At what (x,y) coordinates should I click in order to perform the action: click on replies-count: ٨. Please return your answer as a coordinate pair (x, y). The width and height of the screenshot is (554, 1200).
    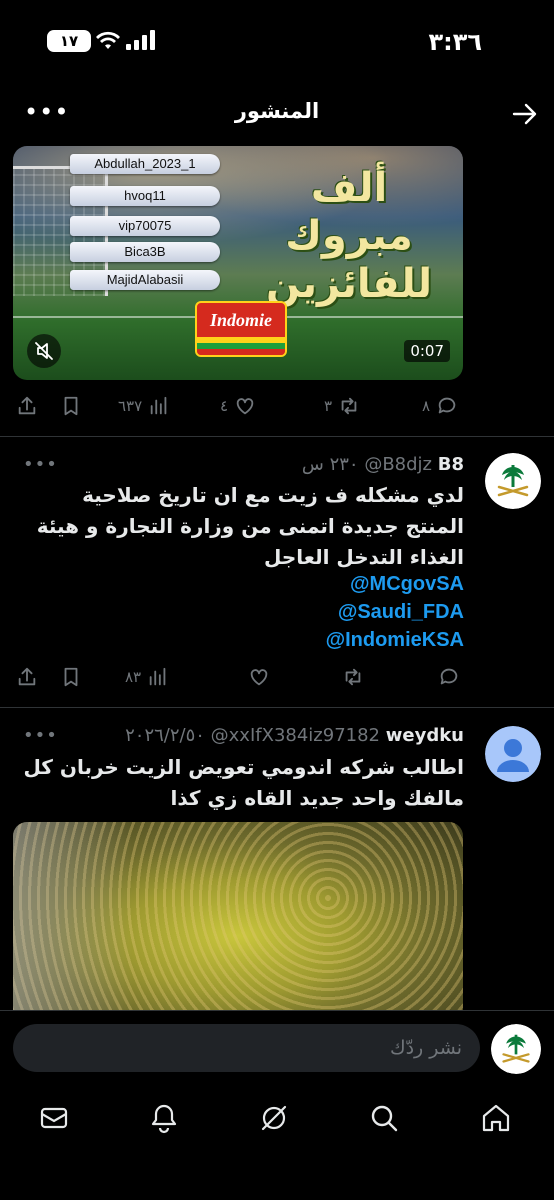
    Looking at the image, I should click on (426, 406).